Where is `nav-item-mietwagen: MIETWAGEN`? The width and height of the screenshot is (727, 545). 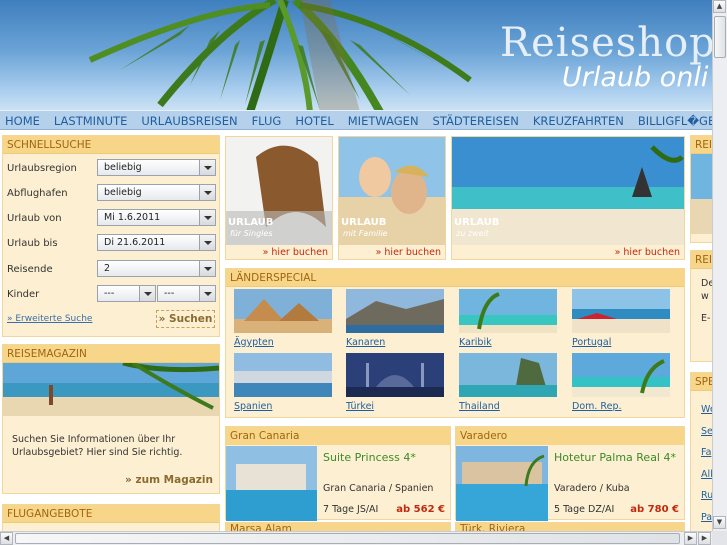 nav-item-mietwagen: MIETWAGEN is located at coordinates (385, 120).